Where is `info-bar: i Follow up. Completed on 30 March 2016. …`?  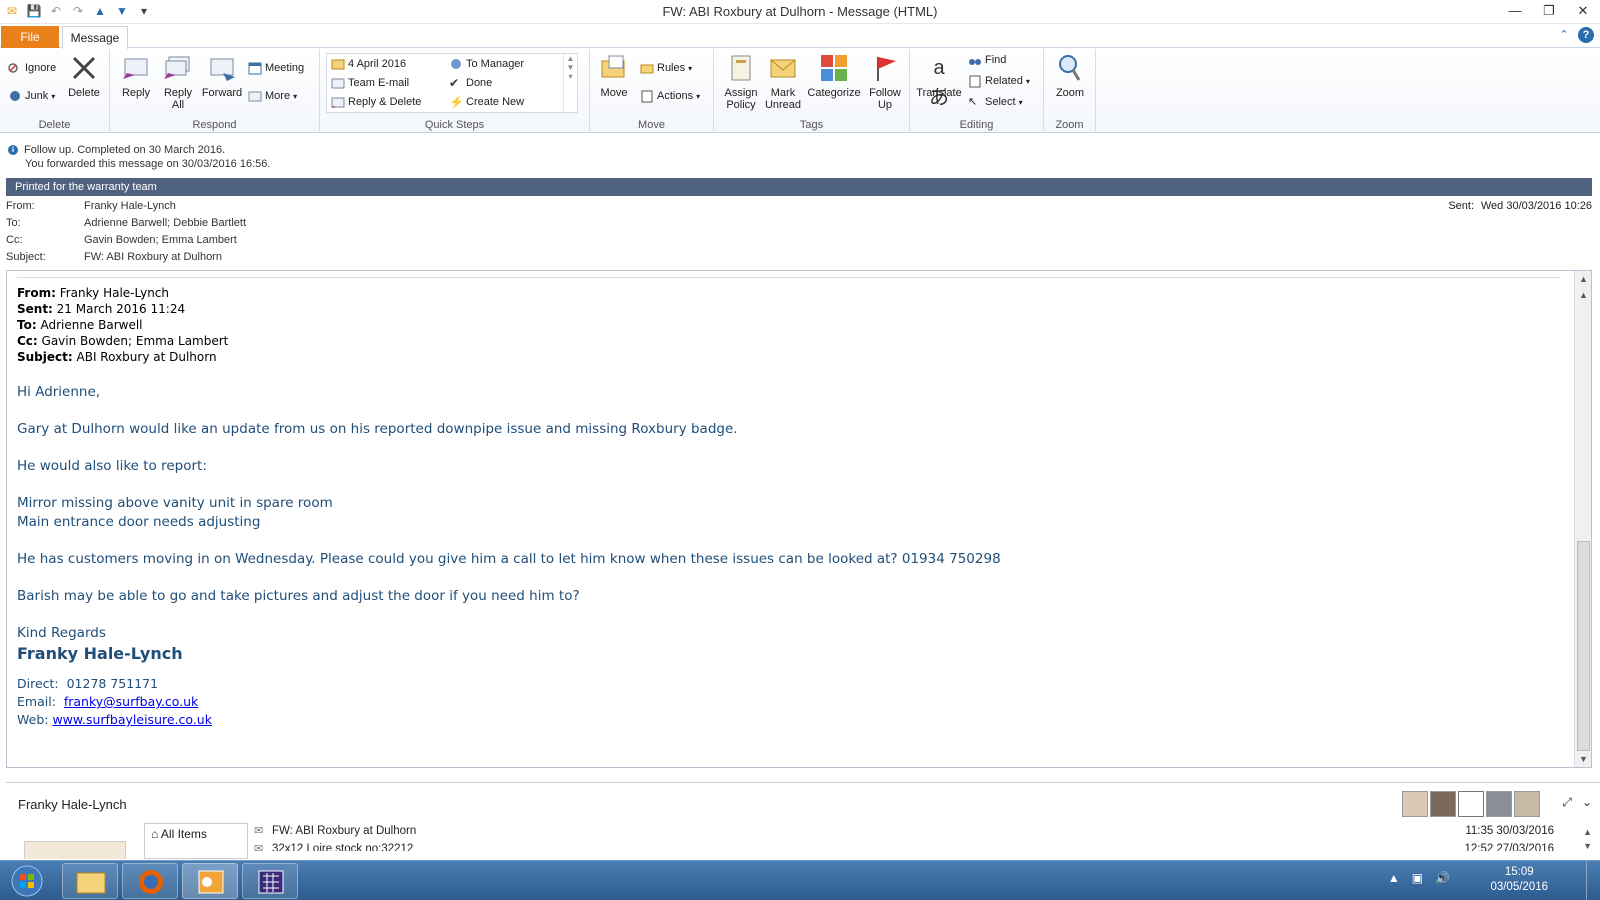
info-bar: i Follow up. Completed on 30 March 2016. … is located at coordinates (139, 157).